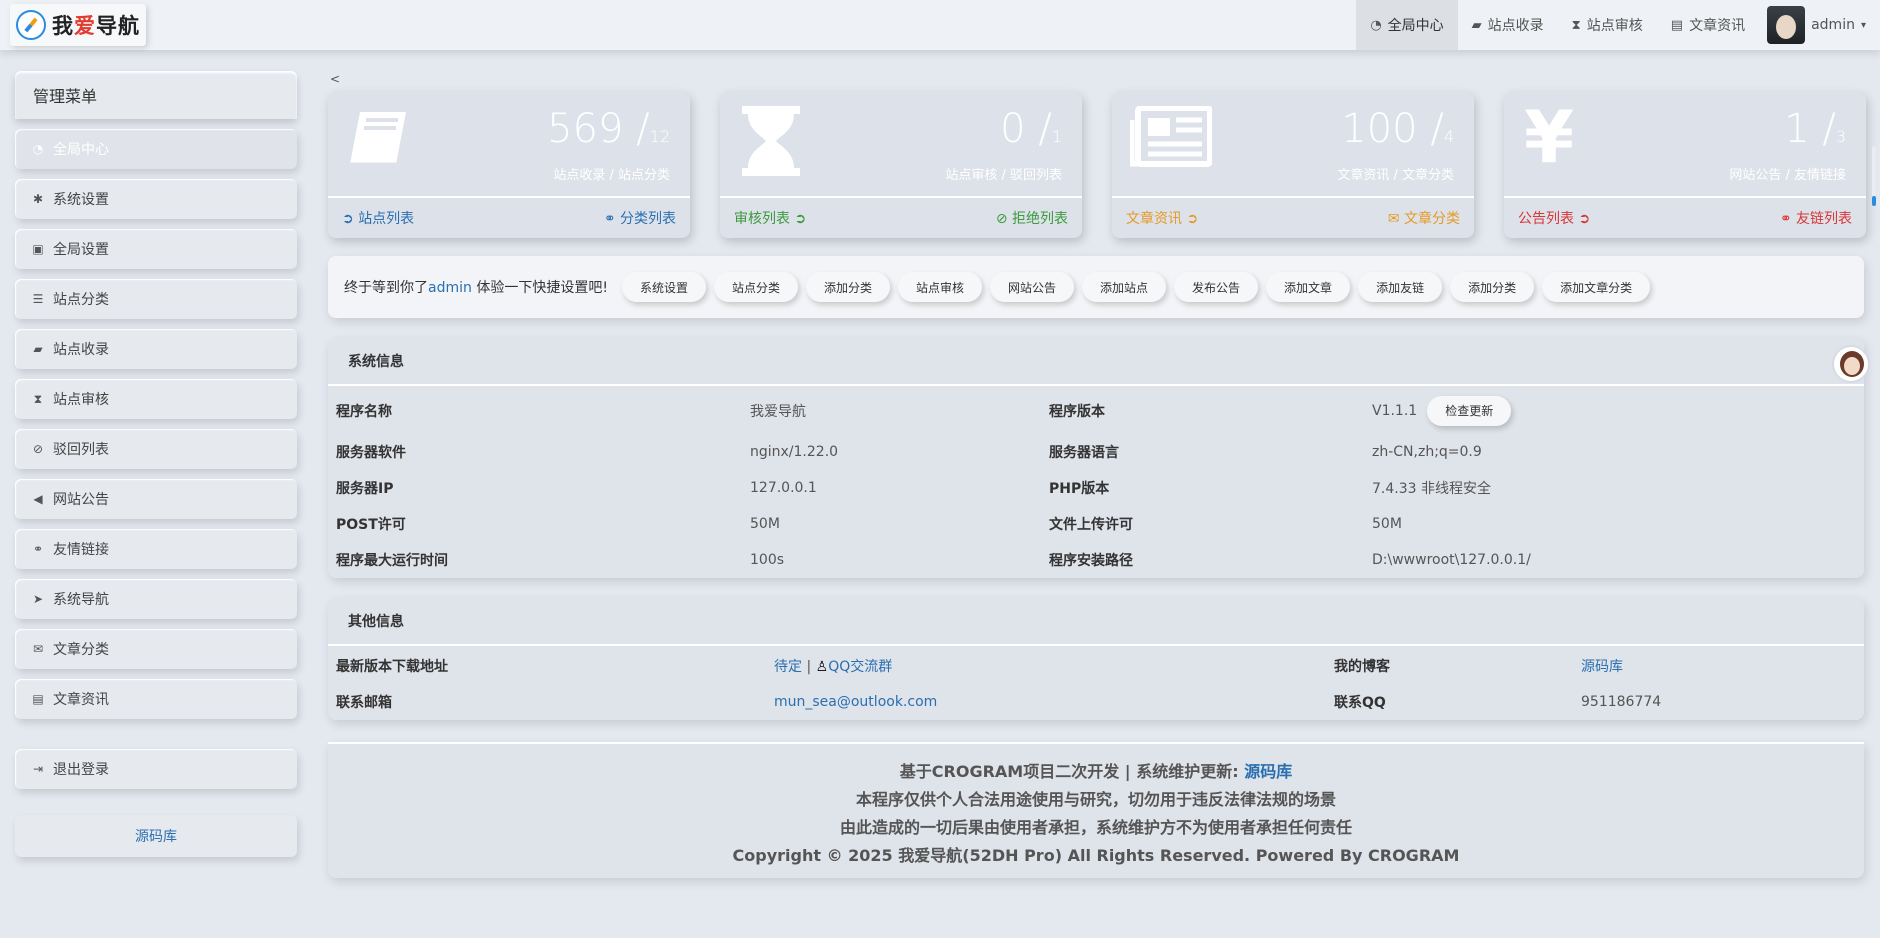 The image size is (1880, 938). Describe the element at coordinates (1863, 25) in the screenshot. I see `caret-down-icon: ▾` at that location.